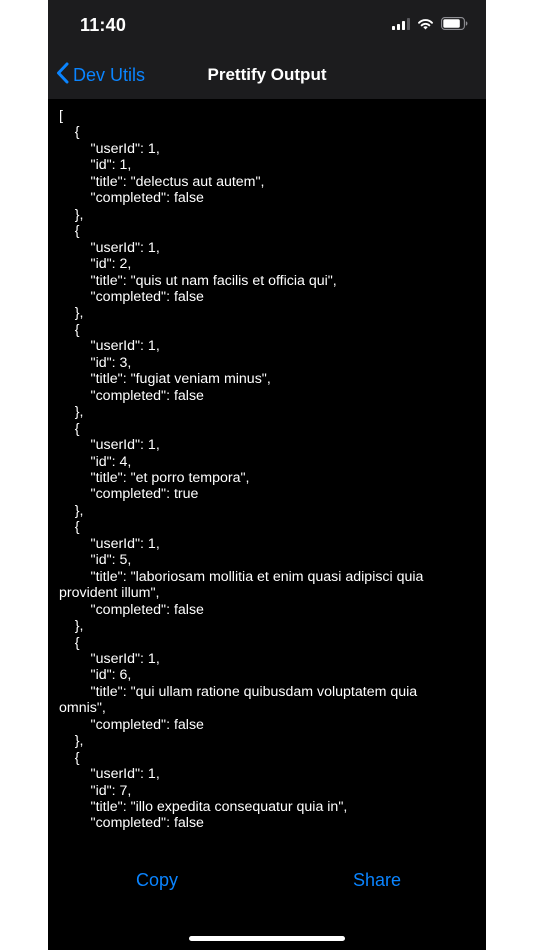 The width and height of the screenshot is (534, 950). I want to click on status-time: 11:40, so click(103, 25).